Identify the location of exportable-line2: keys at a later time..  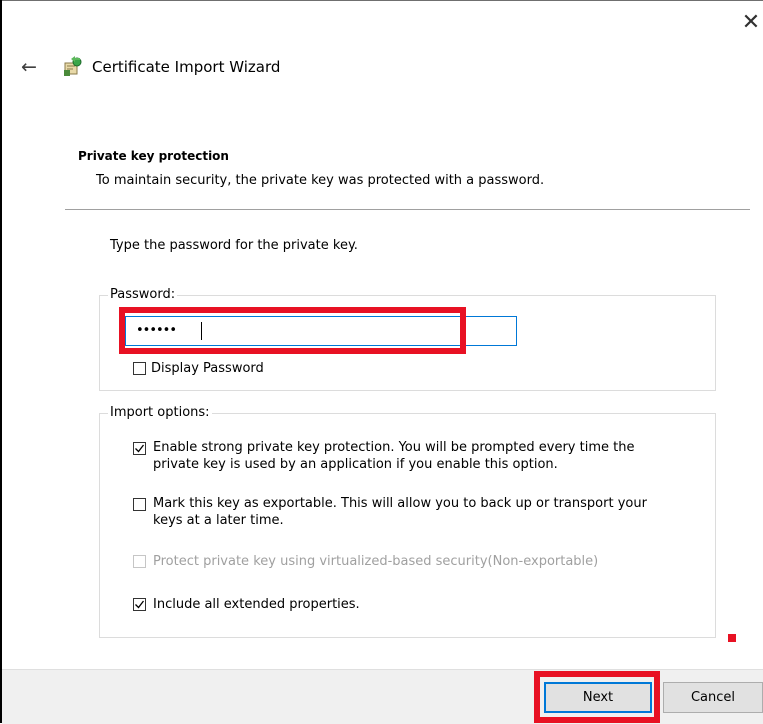
(218, 520).